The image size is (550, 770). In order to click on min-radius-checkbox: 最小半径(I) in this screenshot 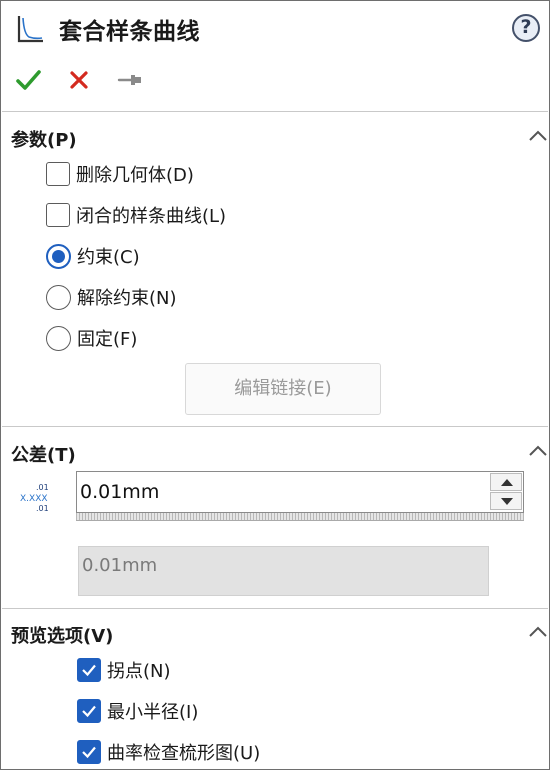, I will do `click(137, 711)`.